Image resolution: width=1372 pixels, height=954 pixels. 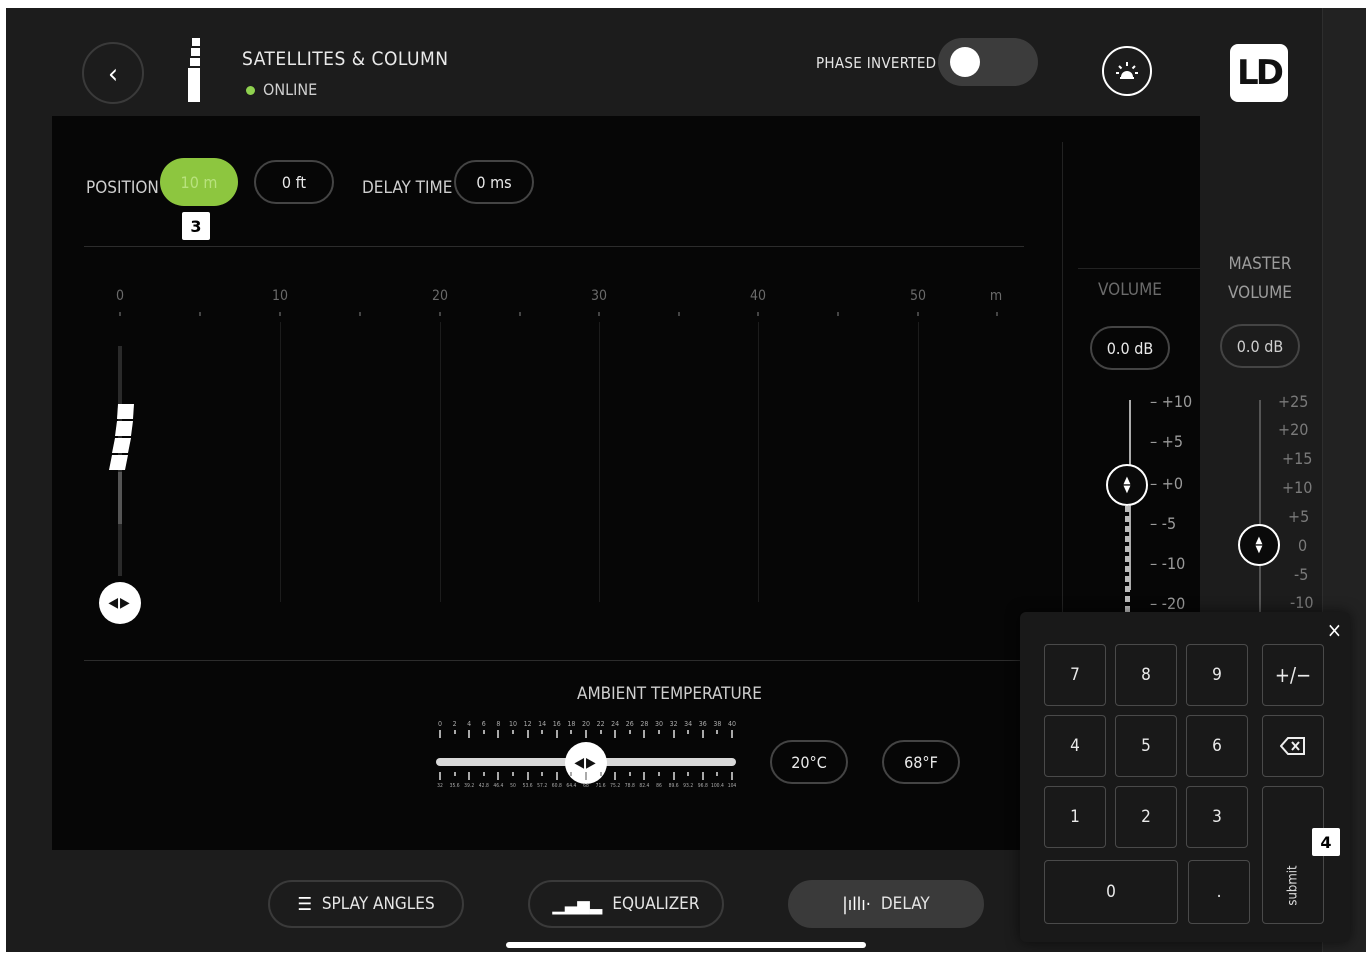 I want to click on scale-label-40: 40, so click(x=758, y=296).